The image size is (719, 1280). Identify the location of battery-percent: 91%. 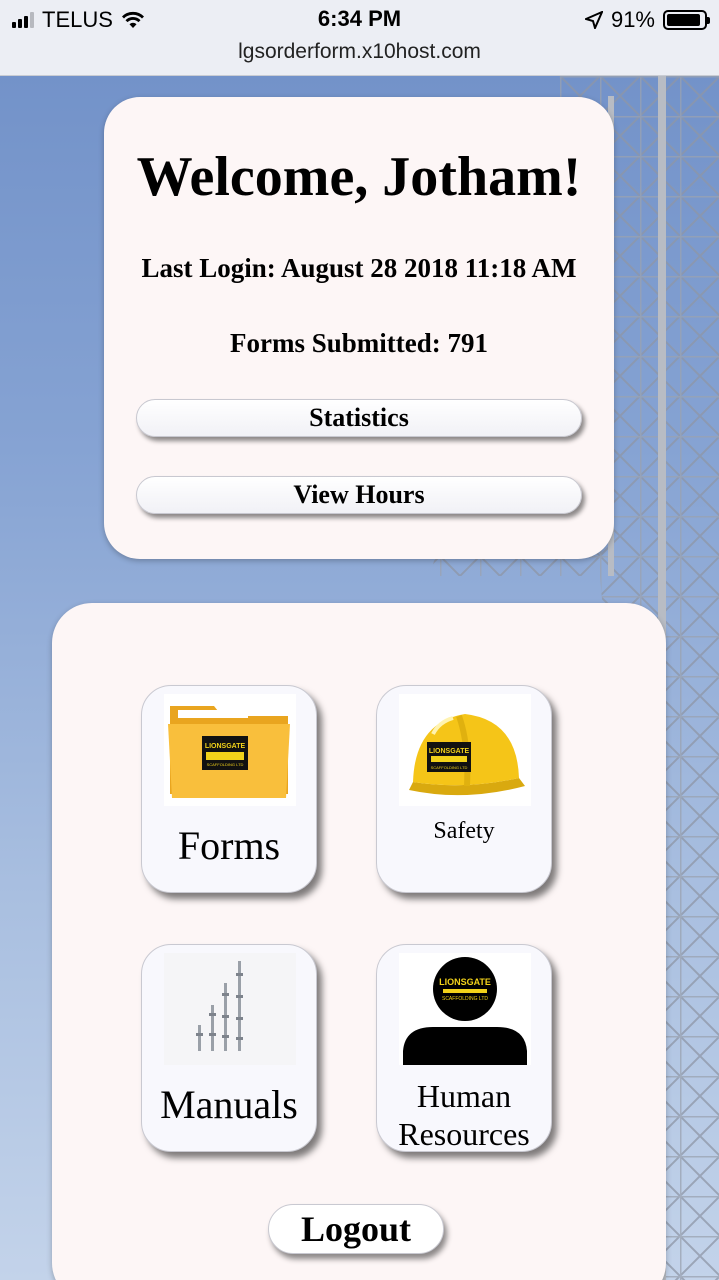
(632, 19).